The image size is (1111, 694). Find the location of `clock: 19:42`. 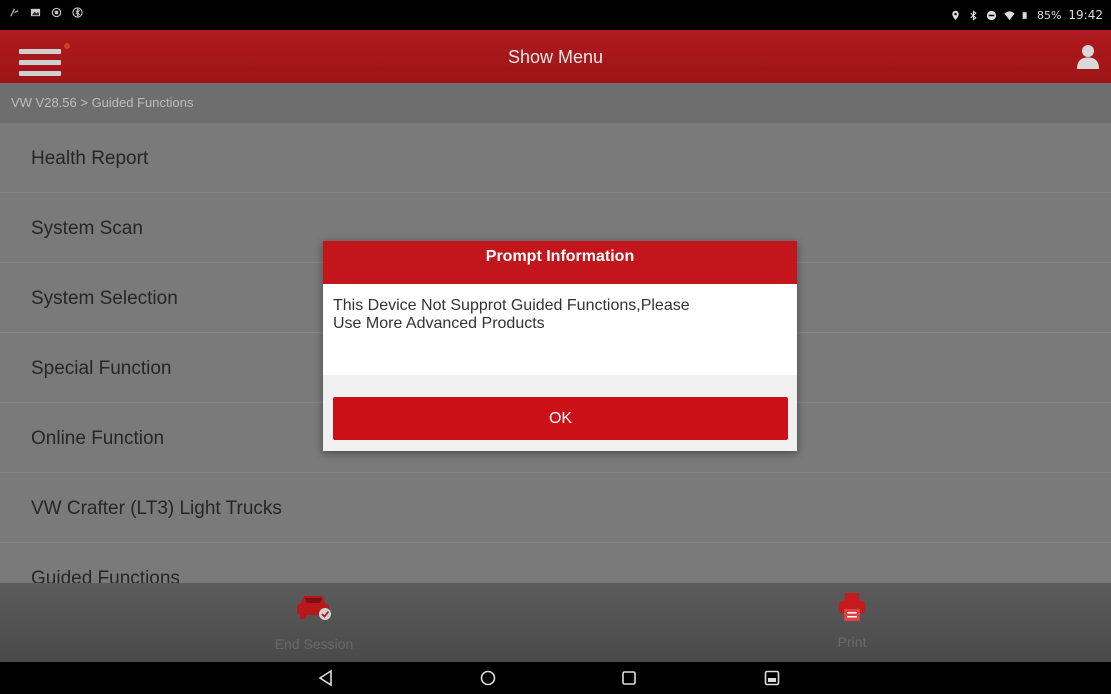

clock: 19:42 is located at coordinates (1085, 15).